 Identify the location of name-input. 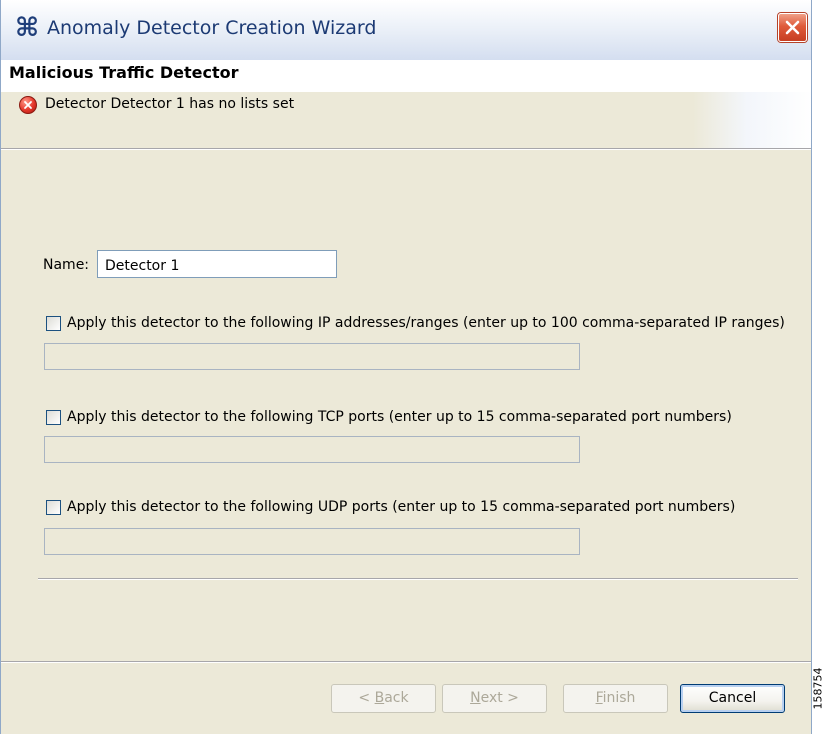
(217, 264).